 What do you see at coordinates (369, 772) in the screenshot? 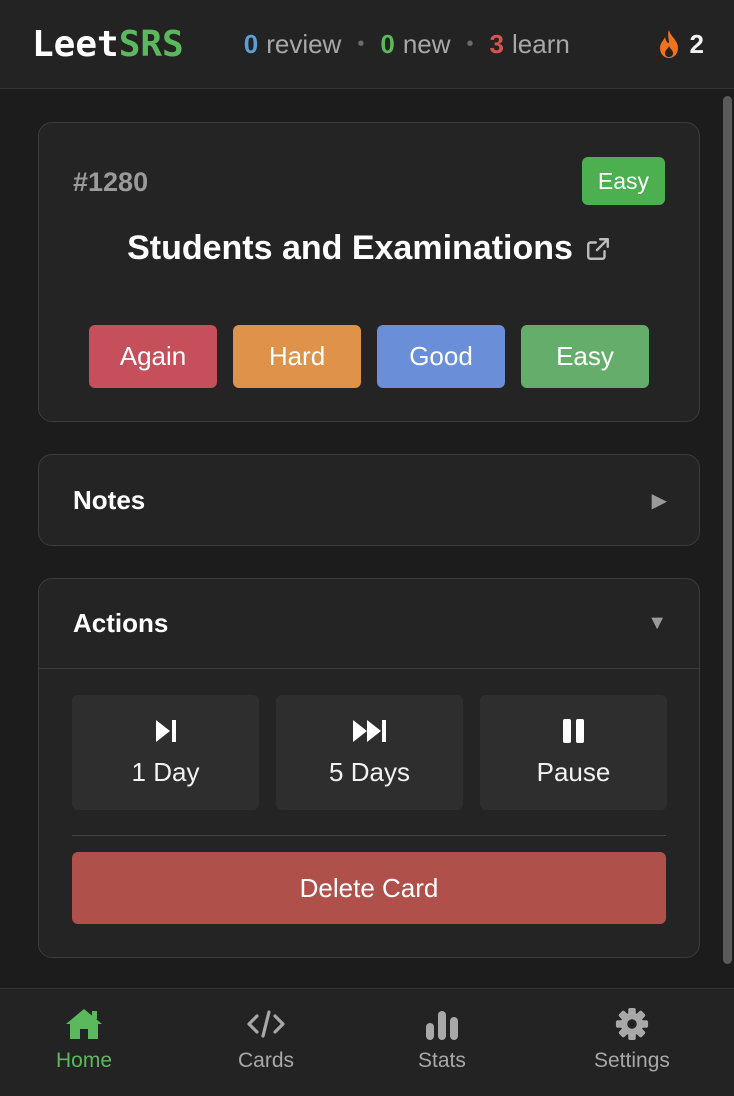
I see `action-label: 5 Days` at bounding box center [369, 772].